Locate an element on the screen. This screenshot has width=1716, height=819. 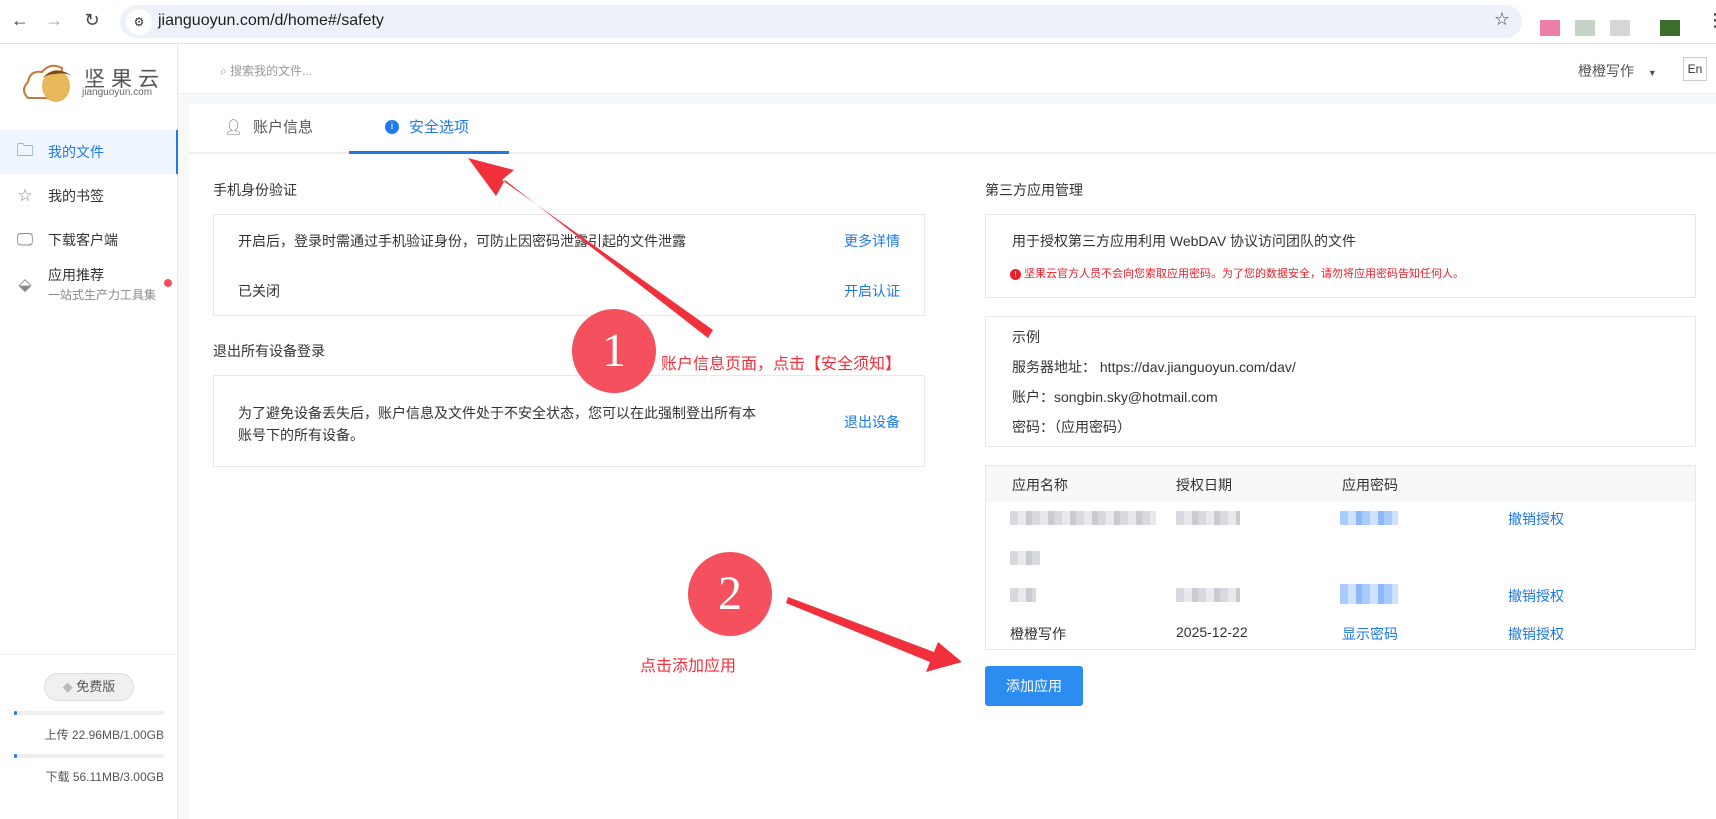
step-1-annotation: 账户信息页面，点击【安全须知】 is located at coordinates (781, 364).